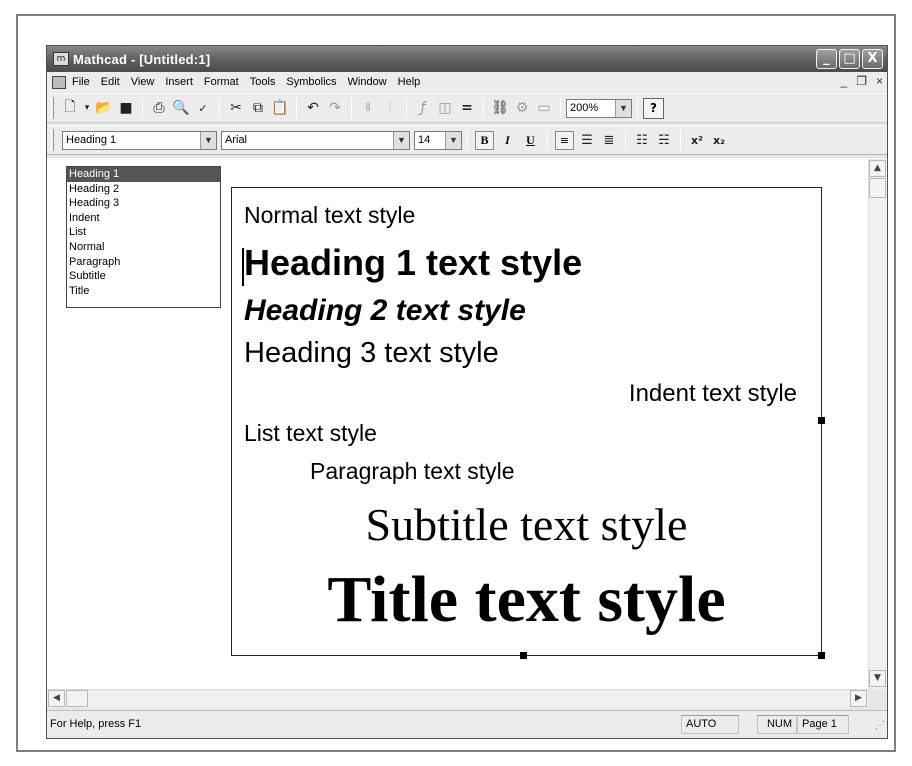  Describe the element at coordinates (861, 81) in the screenshot. I see `doc-restore-button: ❐` at that location.